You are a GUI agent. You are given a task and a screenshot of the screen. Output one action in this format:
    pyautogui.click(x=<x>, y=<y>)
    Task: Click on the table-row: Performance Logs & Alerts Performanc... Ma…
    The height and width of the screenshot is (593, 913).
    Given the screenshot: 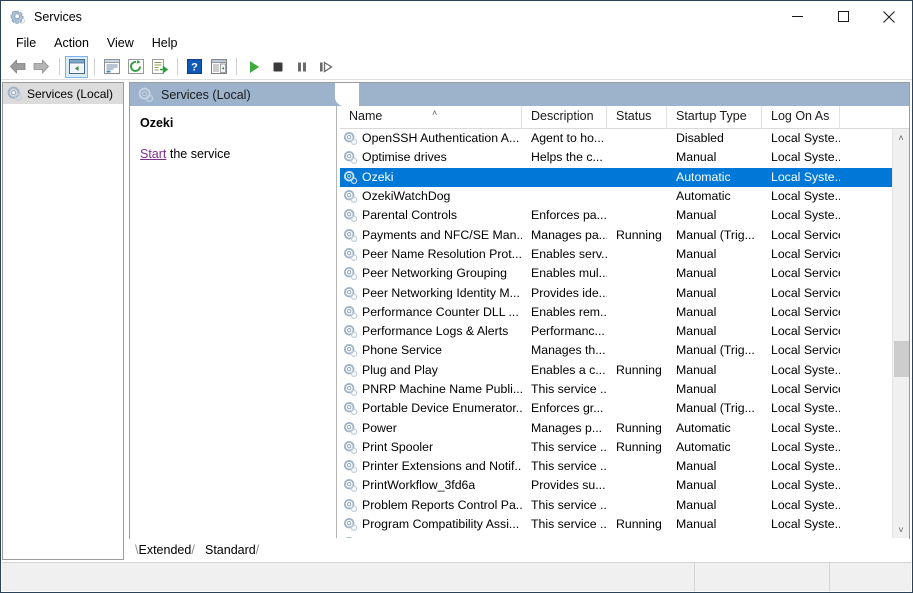 What is the action you would take?
    pyautogui.click(x=624, y=331)
    